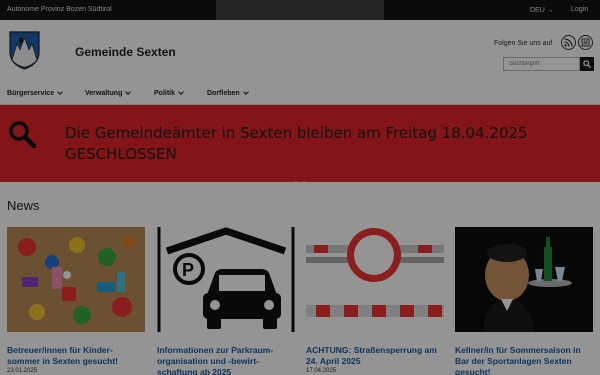 The width and height of the screenshot is (600, 375). What do you see at coordinates (223, 93) in the screenshot?
I see `nav-item-label: Dorfleben` at bounding box center [223, 93].